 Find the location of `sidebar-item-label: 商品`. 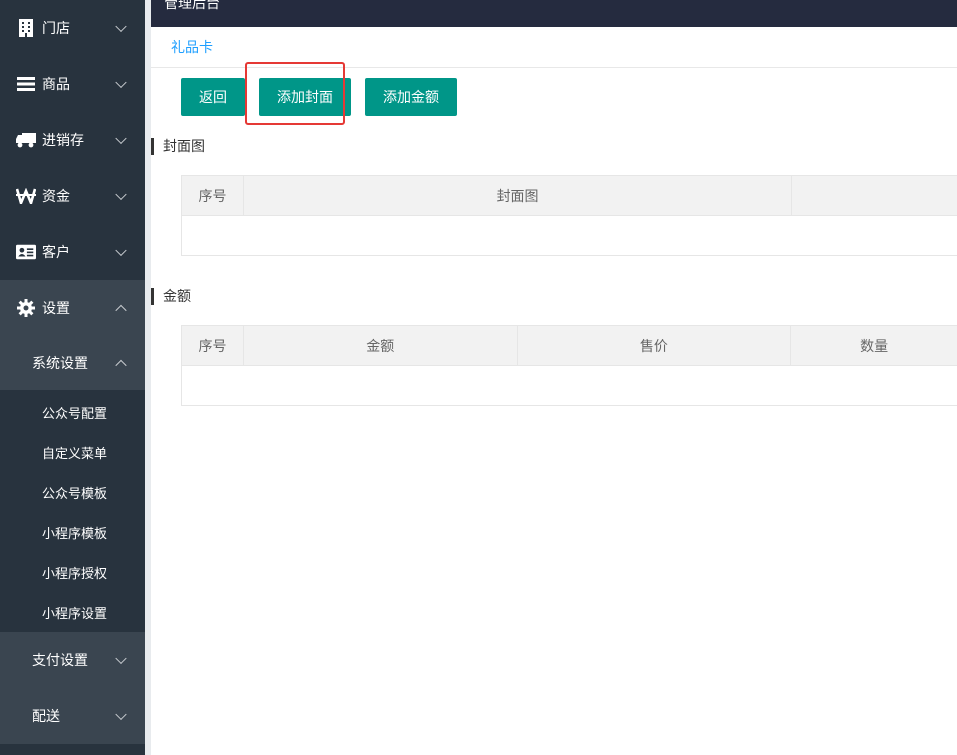

sidebar-item-label: 商品 is located at coordinates (56, 85).